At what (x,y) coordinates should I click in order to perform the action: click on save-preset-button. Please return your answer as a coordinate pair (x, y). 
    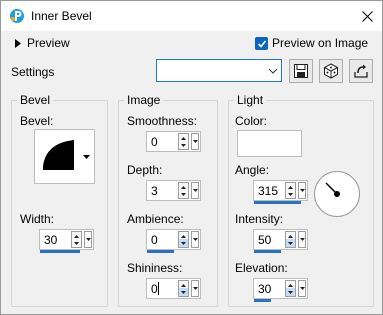
    Looking at the image, I should click on (301, 71).